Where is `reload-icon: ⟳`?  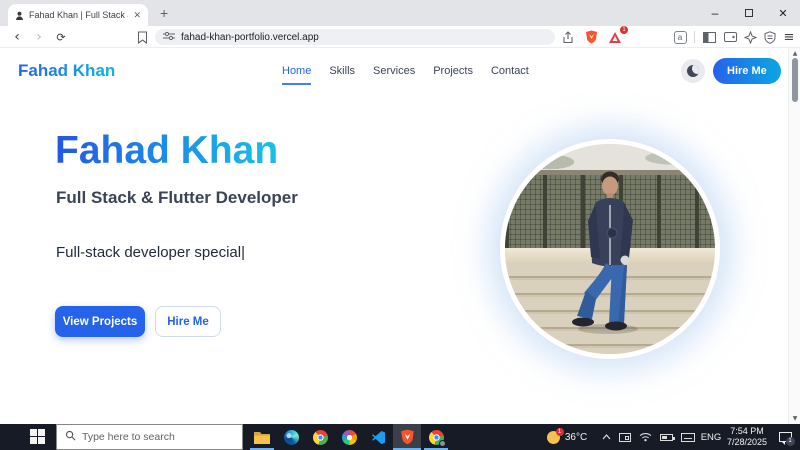 reload-icon: ⟳ is located at coordinates (61, 37).